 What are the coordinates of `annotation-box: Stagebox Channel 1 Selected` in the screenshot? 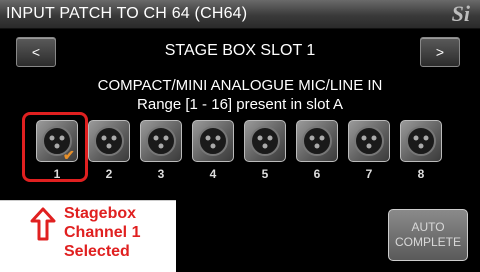 It's located at (88, 236).